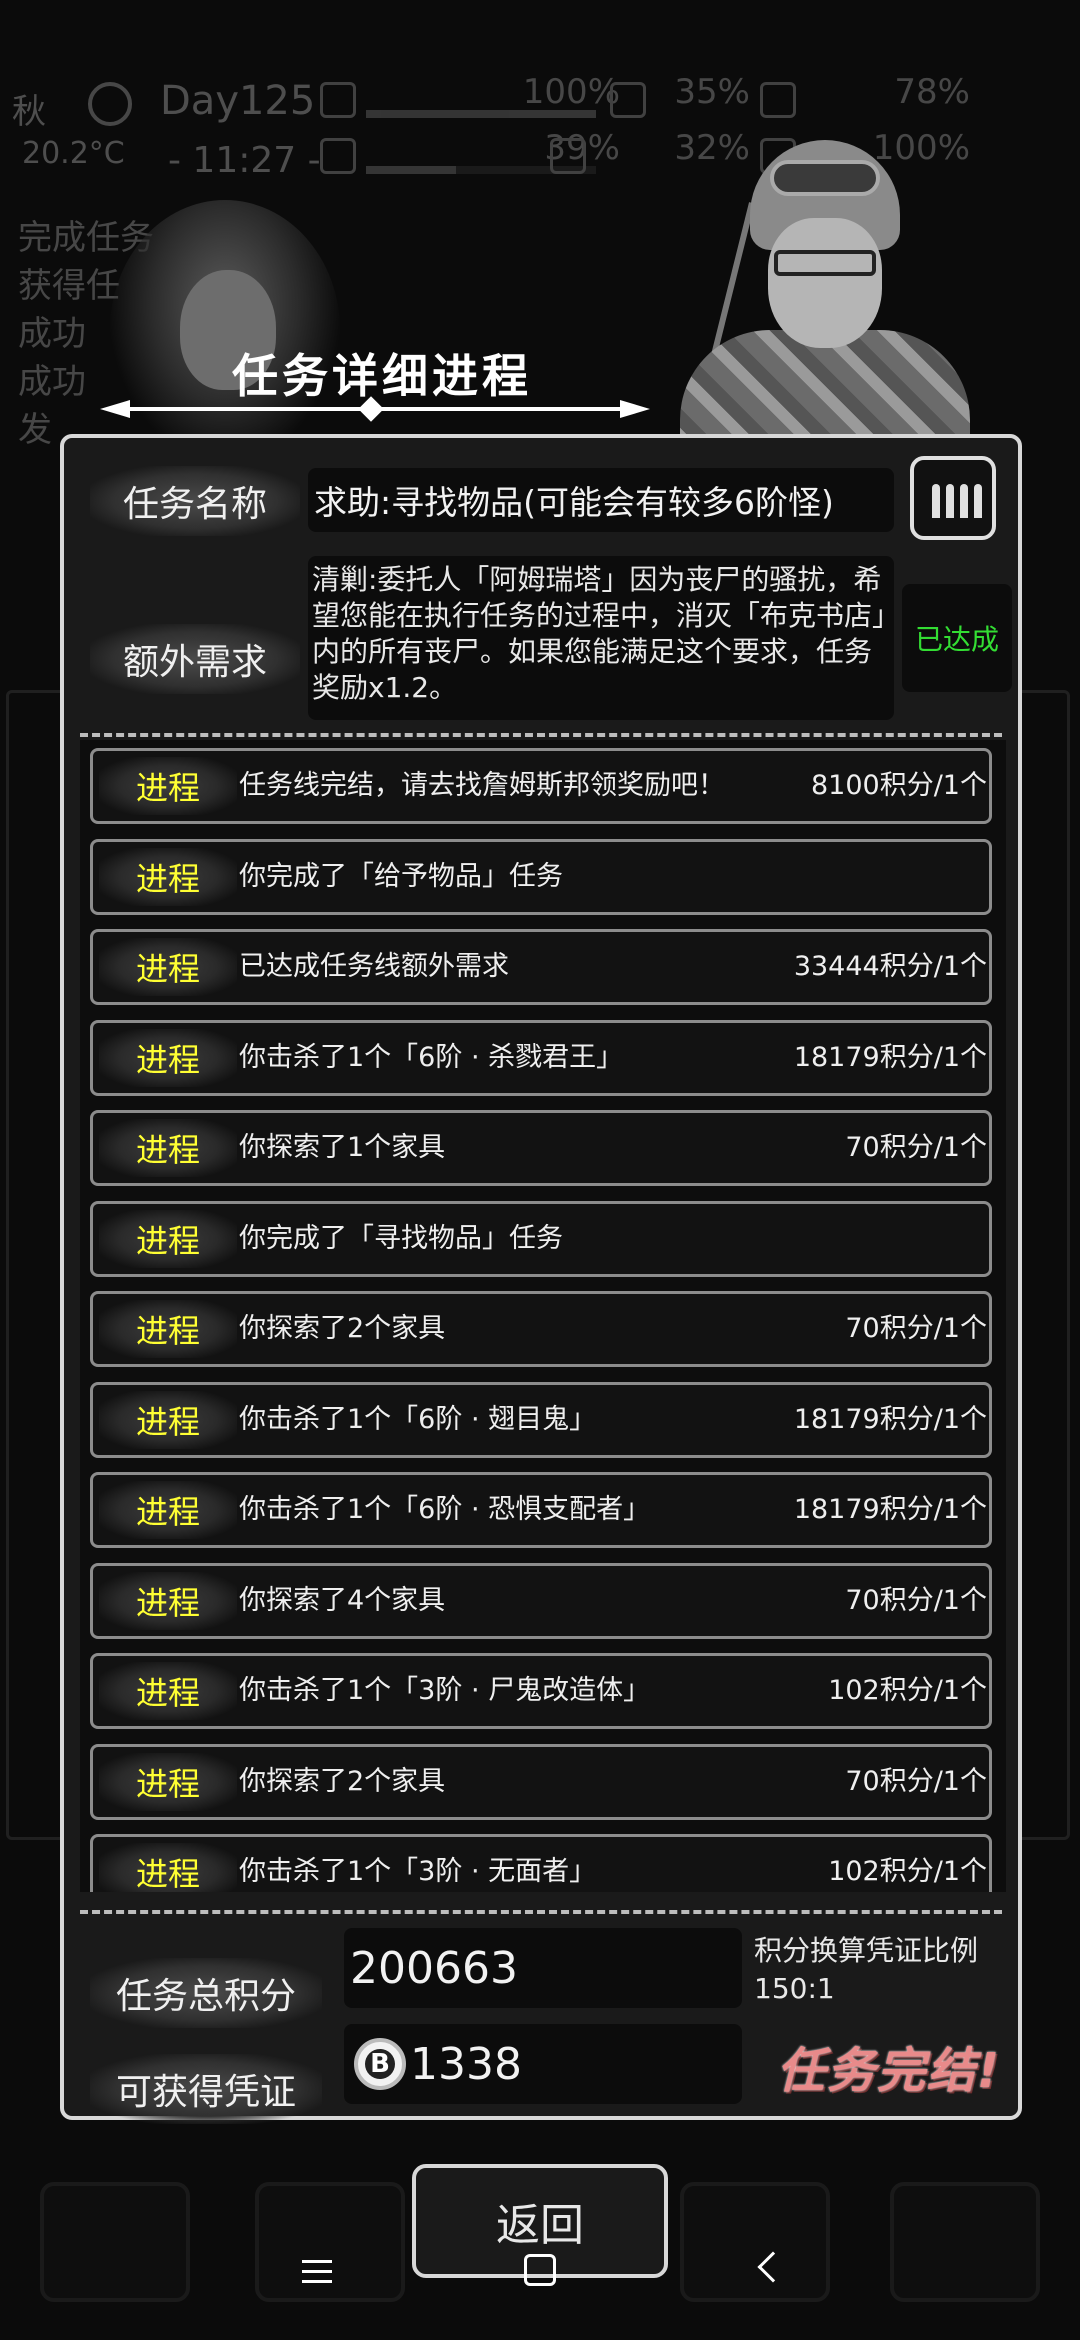 The height and width of the screenshot is (2340, 1080). I want to click on quest-name-value: 求助:寻找物品(可能会有较多6阶怪), so click(601, 500).